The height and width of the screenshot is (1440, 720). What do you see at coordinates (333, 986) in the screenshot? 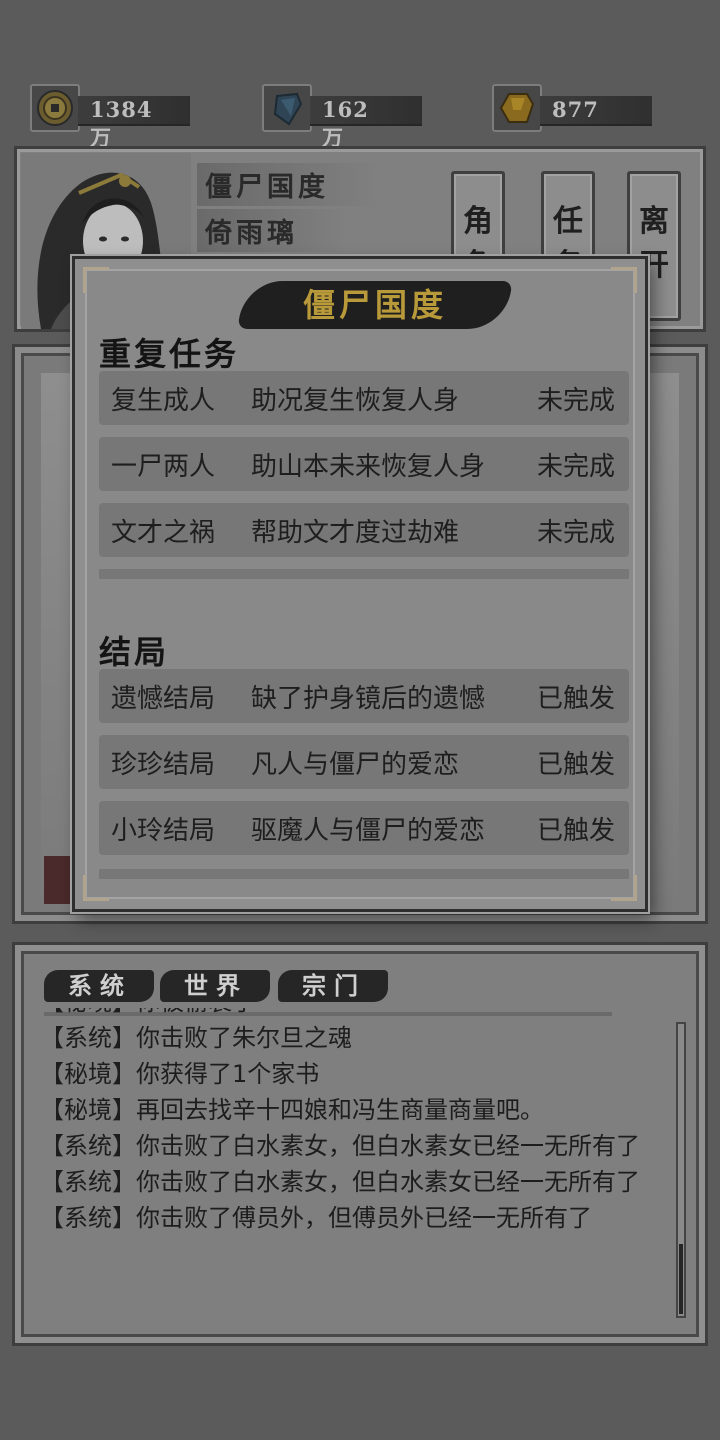
I see `tab-sect: 宗门` at bounding box center [333, 986].